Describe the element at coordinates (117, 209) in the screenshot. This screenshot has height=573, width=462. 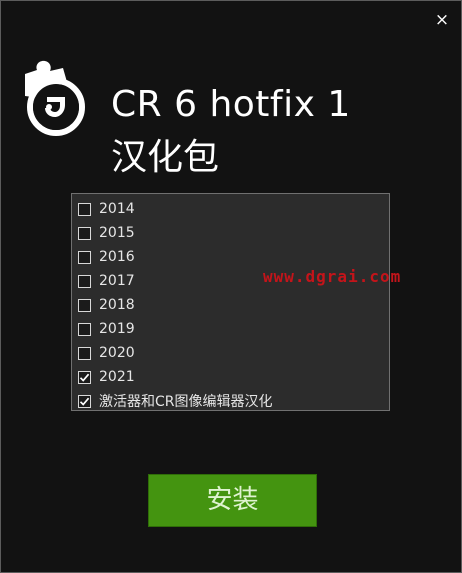
I see `option-label: 2014` at that location.